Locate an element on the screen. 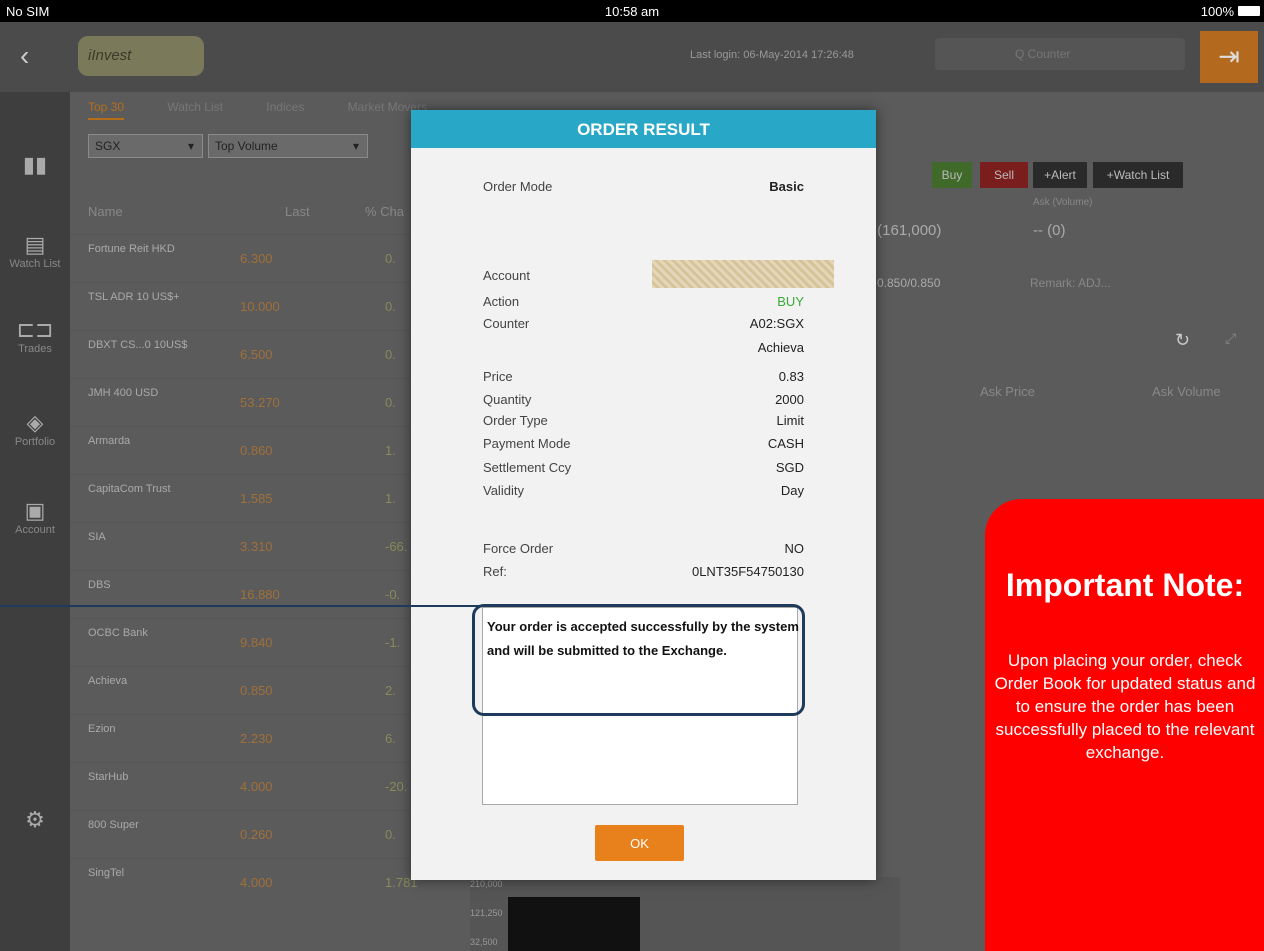  stock-name: DBS is located at coordinates (99, 585).